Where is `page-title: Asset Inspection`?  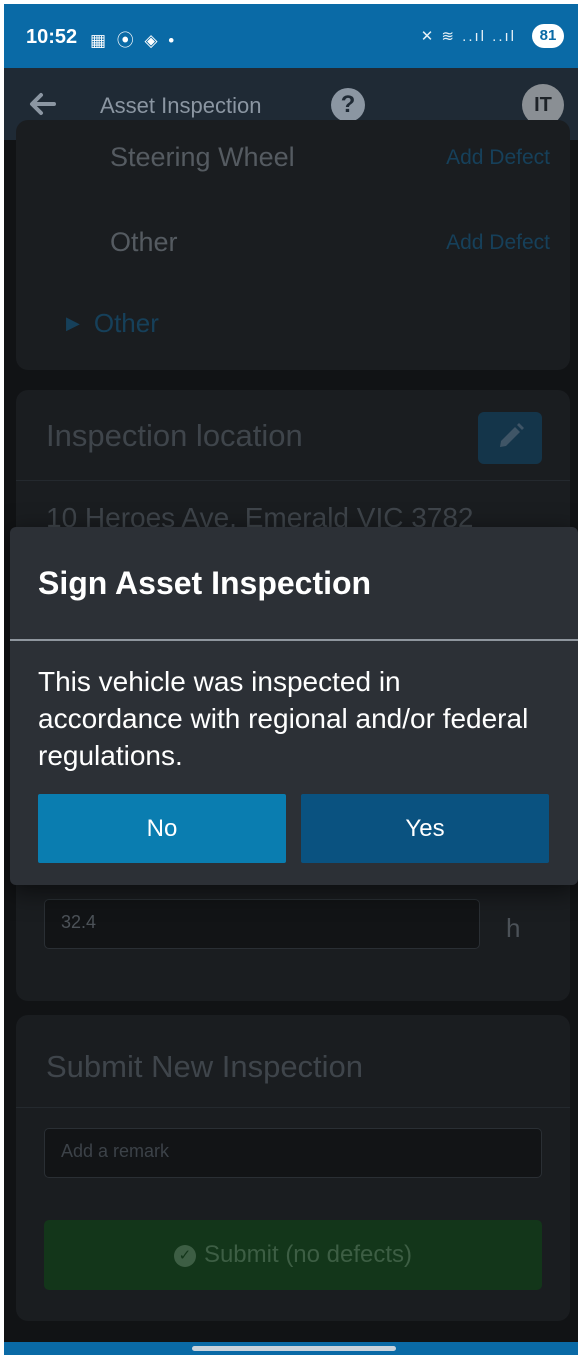
page-title: Asset Inspection is located at coordinates (181, 105).